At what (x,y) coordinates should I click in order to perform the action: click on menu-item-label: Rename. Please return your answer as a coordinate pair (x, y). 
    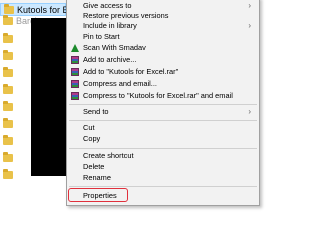
    Looking at the image, I should click on (97, 177).